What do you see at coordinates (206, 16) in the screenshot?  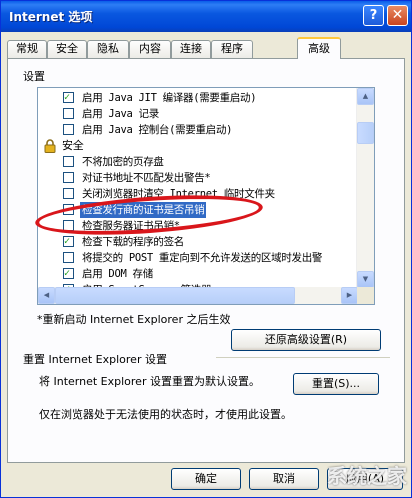 I see `title-bar: Internet 选项 ? ✕` at bounding box center [206, 16].